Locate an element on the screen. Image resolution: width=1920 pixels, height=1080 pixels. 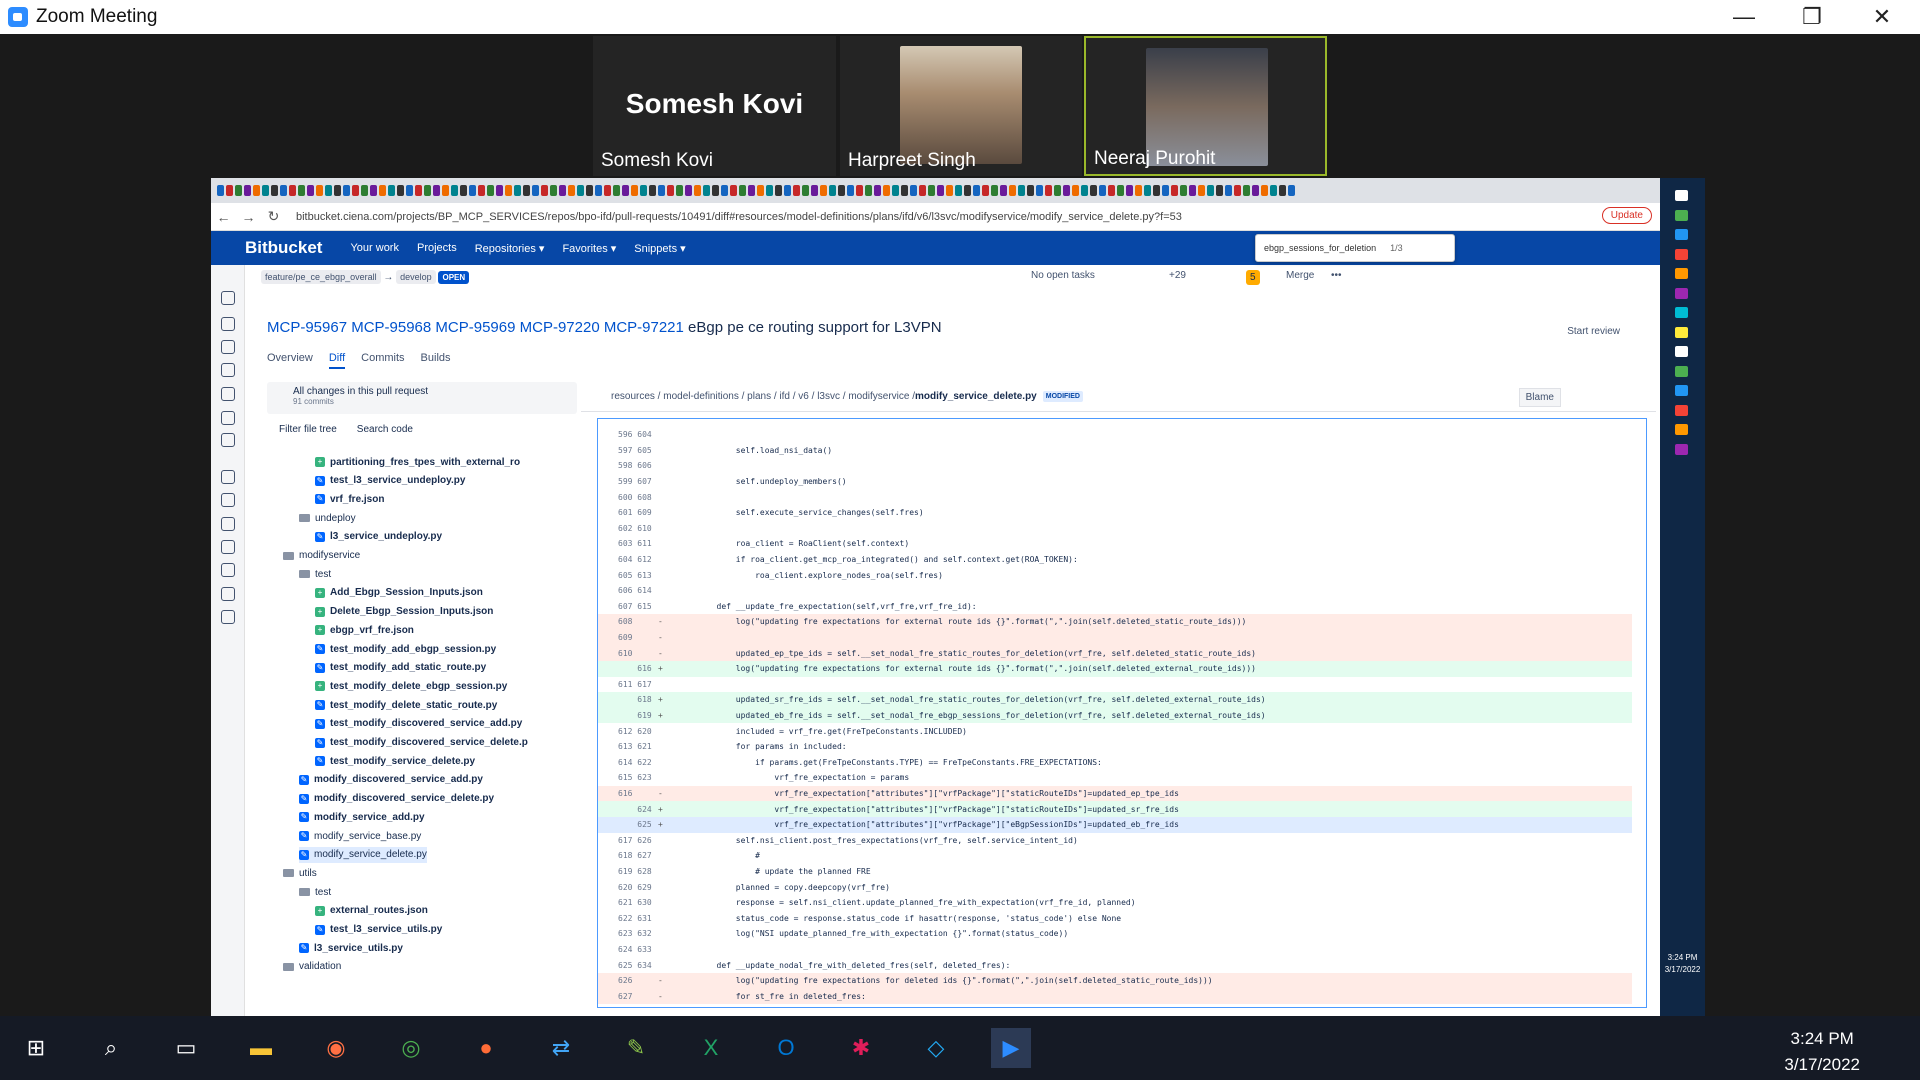
tree-file: ✎ vrf_fre.json is located at coordinates (349, 499).